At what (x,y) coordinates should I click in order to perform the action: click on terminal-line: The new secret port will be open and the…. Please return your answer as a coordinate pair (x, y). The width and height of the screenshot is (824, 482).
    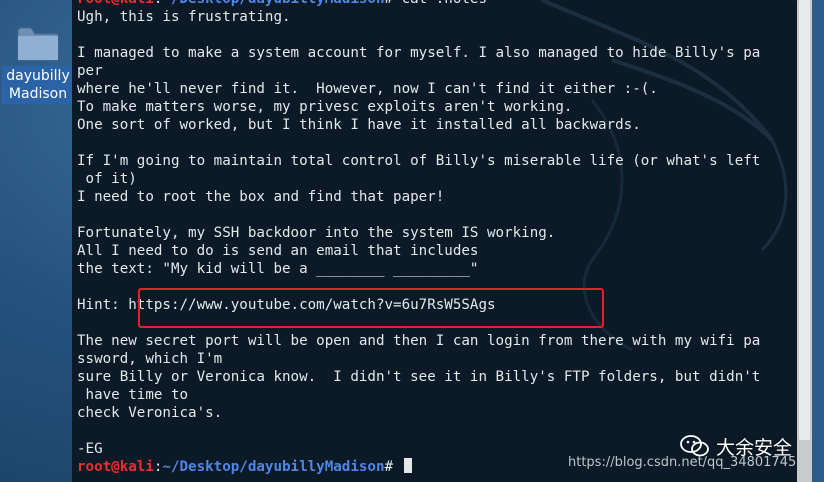
    Looking at the image, I should click on (419, 341).